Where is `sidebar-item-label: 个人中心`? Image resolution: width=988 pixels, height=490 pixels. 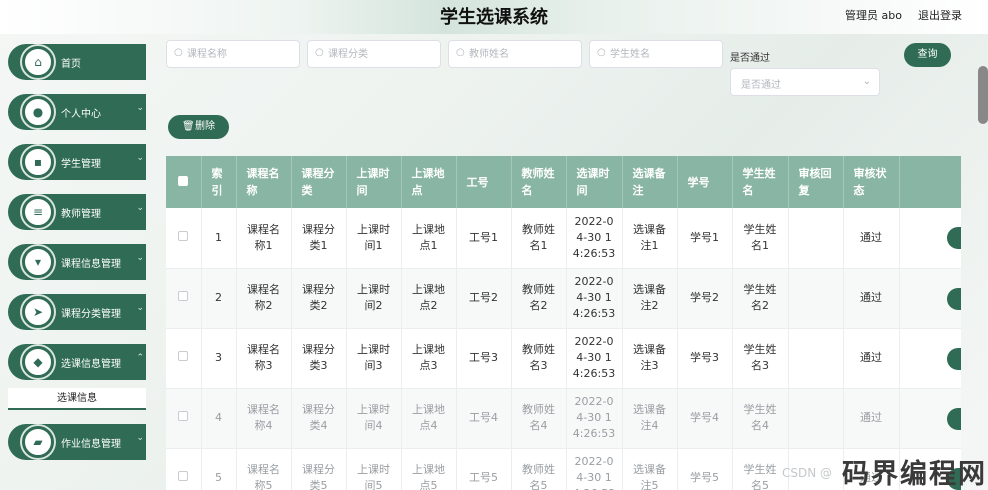
sidebar-item-label: 个人中心 is located at coordinates (81, 114).